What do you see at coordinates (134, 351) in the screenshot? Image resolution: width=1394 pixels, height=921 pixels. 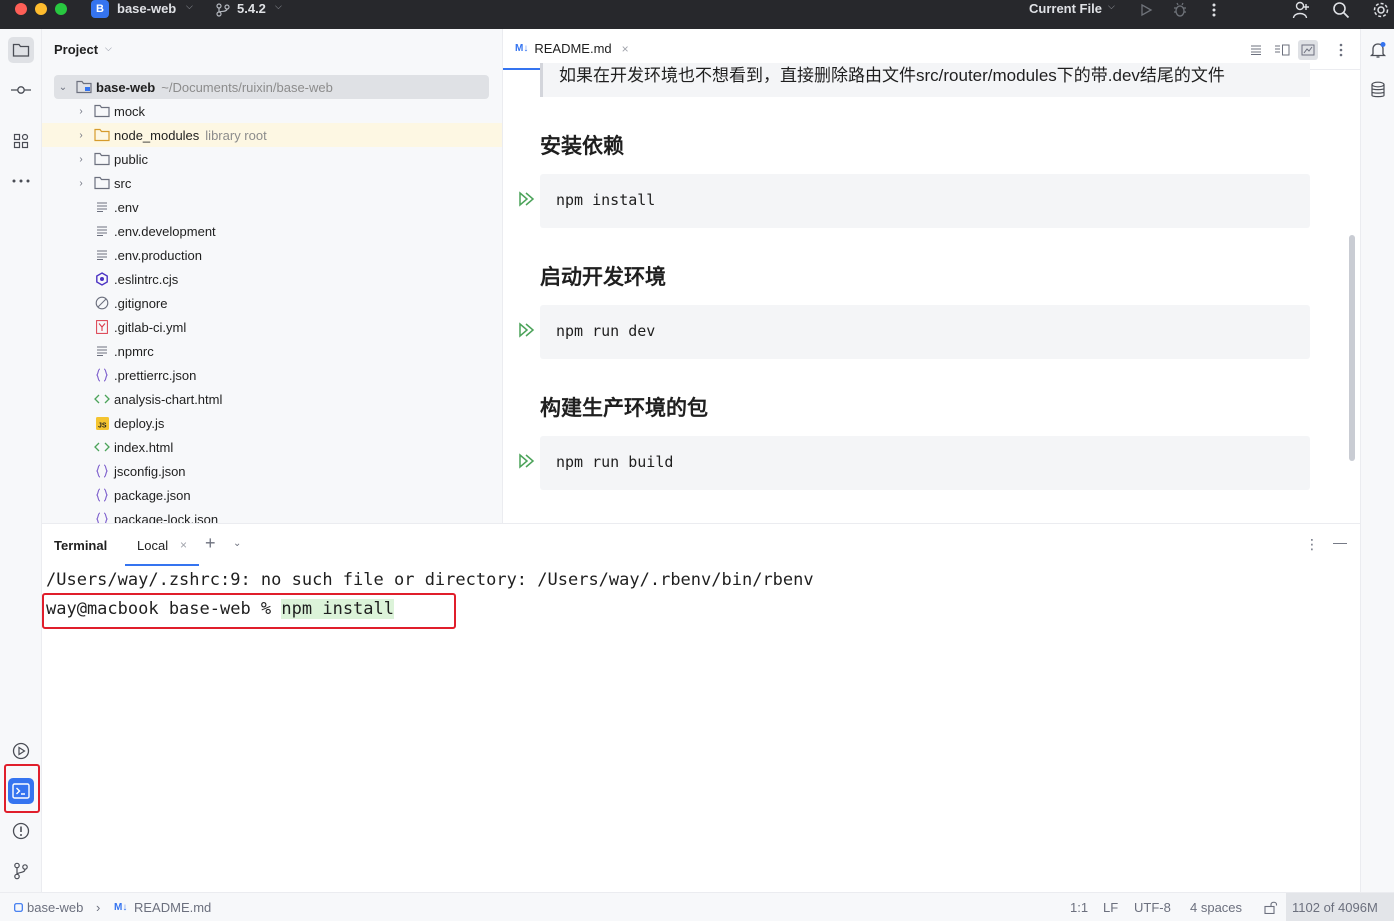 I see `tree-item-name: .npmrc` at bounding box center [134, 351].